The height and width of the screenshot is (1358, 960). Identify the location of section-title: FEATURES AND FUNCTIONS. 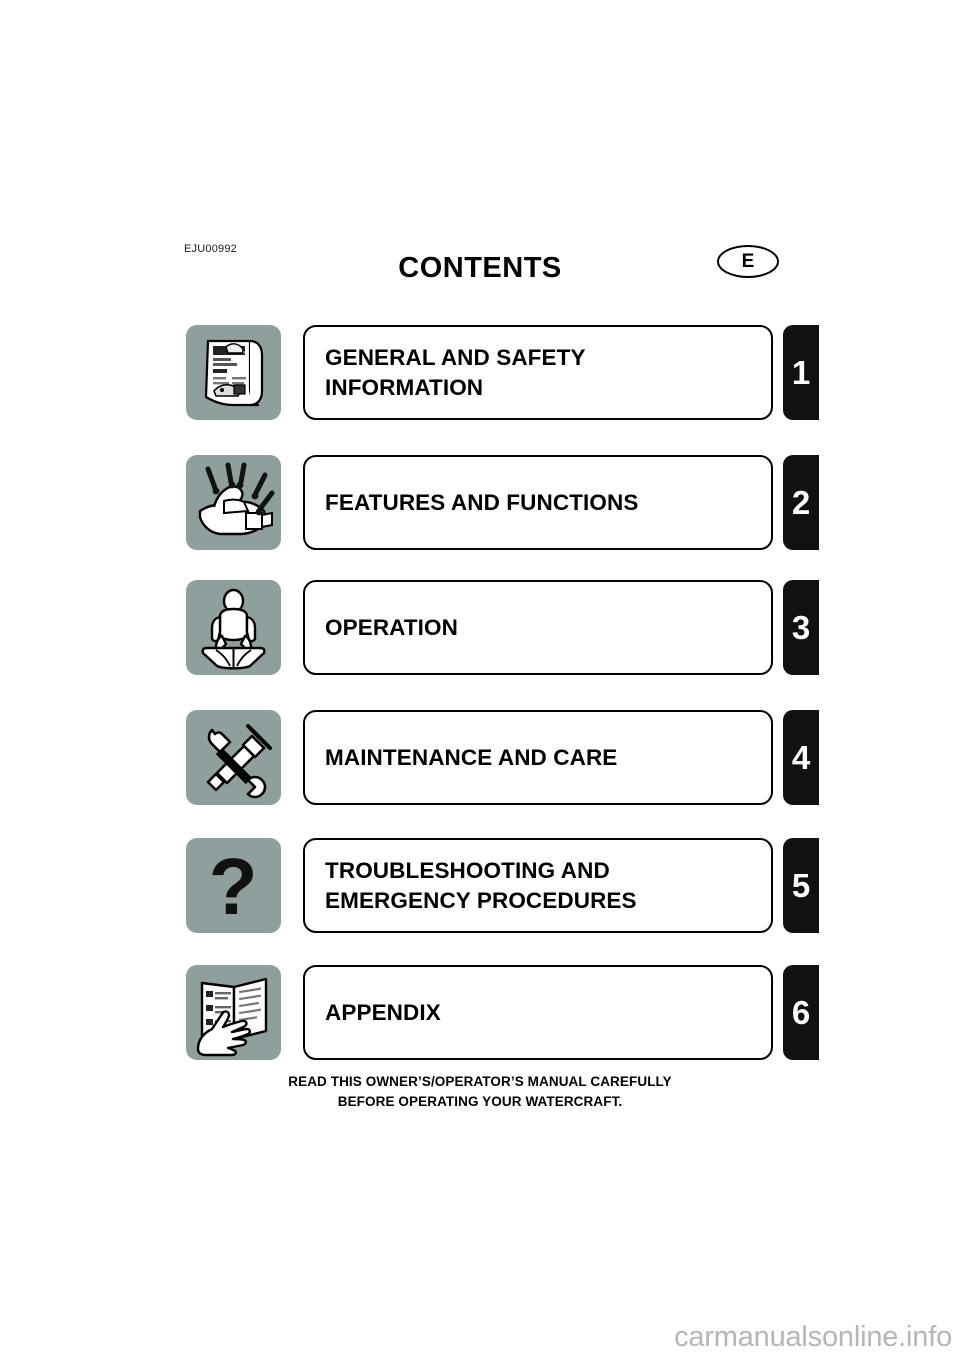
(482, 502).